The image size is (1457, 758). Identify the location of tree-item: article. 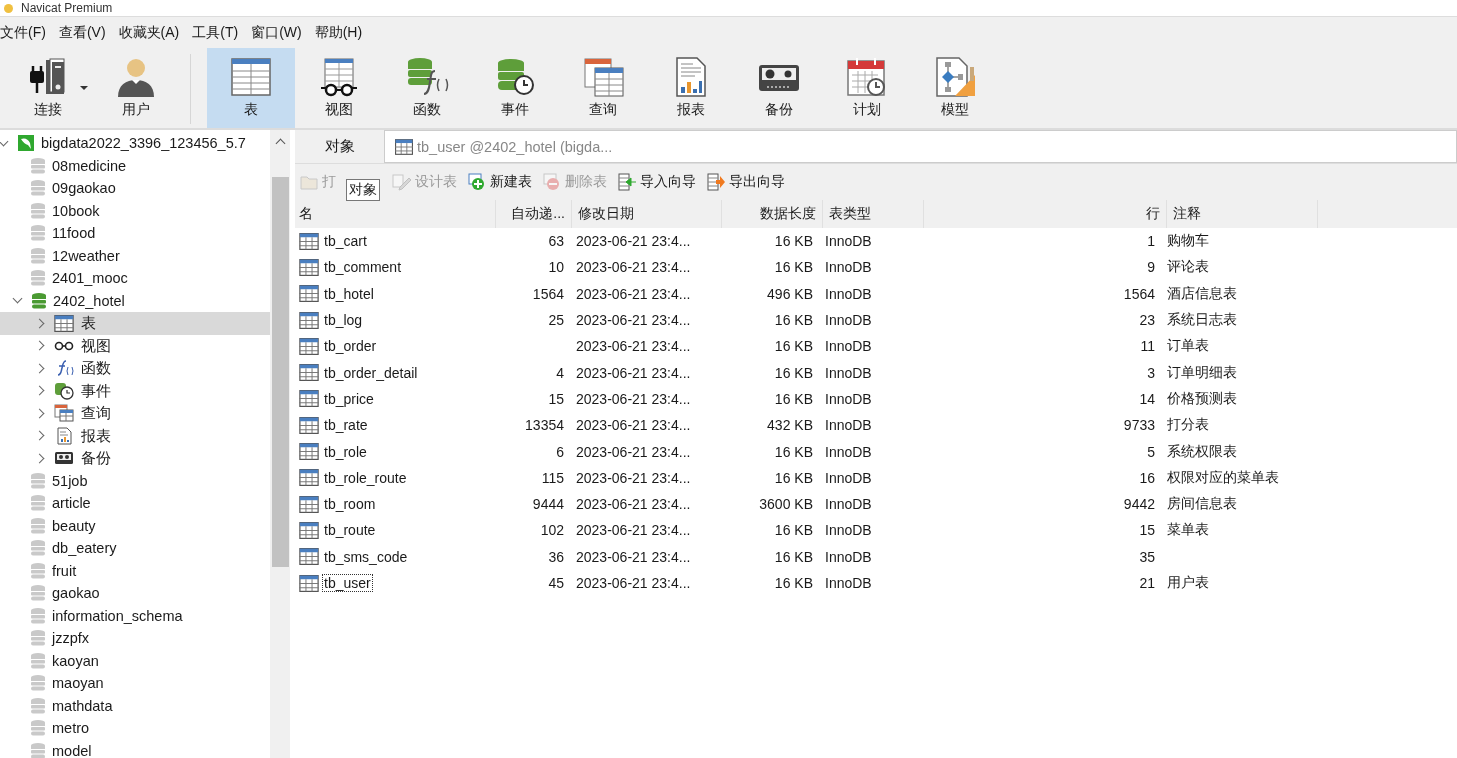
(135, 503).